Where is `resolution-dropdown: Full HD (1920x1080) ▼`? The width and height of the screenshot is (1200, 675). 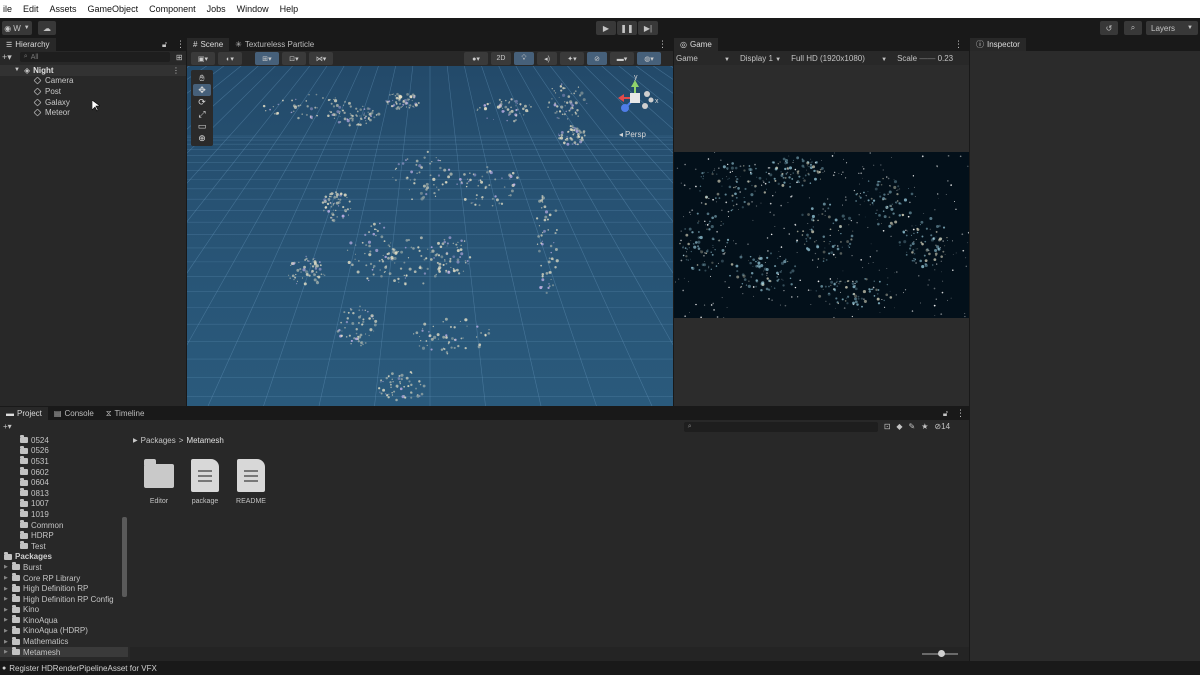 resolution-dropdown: Full HD (1920x1080) ▼ is located at coordinates (839, 58).